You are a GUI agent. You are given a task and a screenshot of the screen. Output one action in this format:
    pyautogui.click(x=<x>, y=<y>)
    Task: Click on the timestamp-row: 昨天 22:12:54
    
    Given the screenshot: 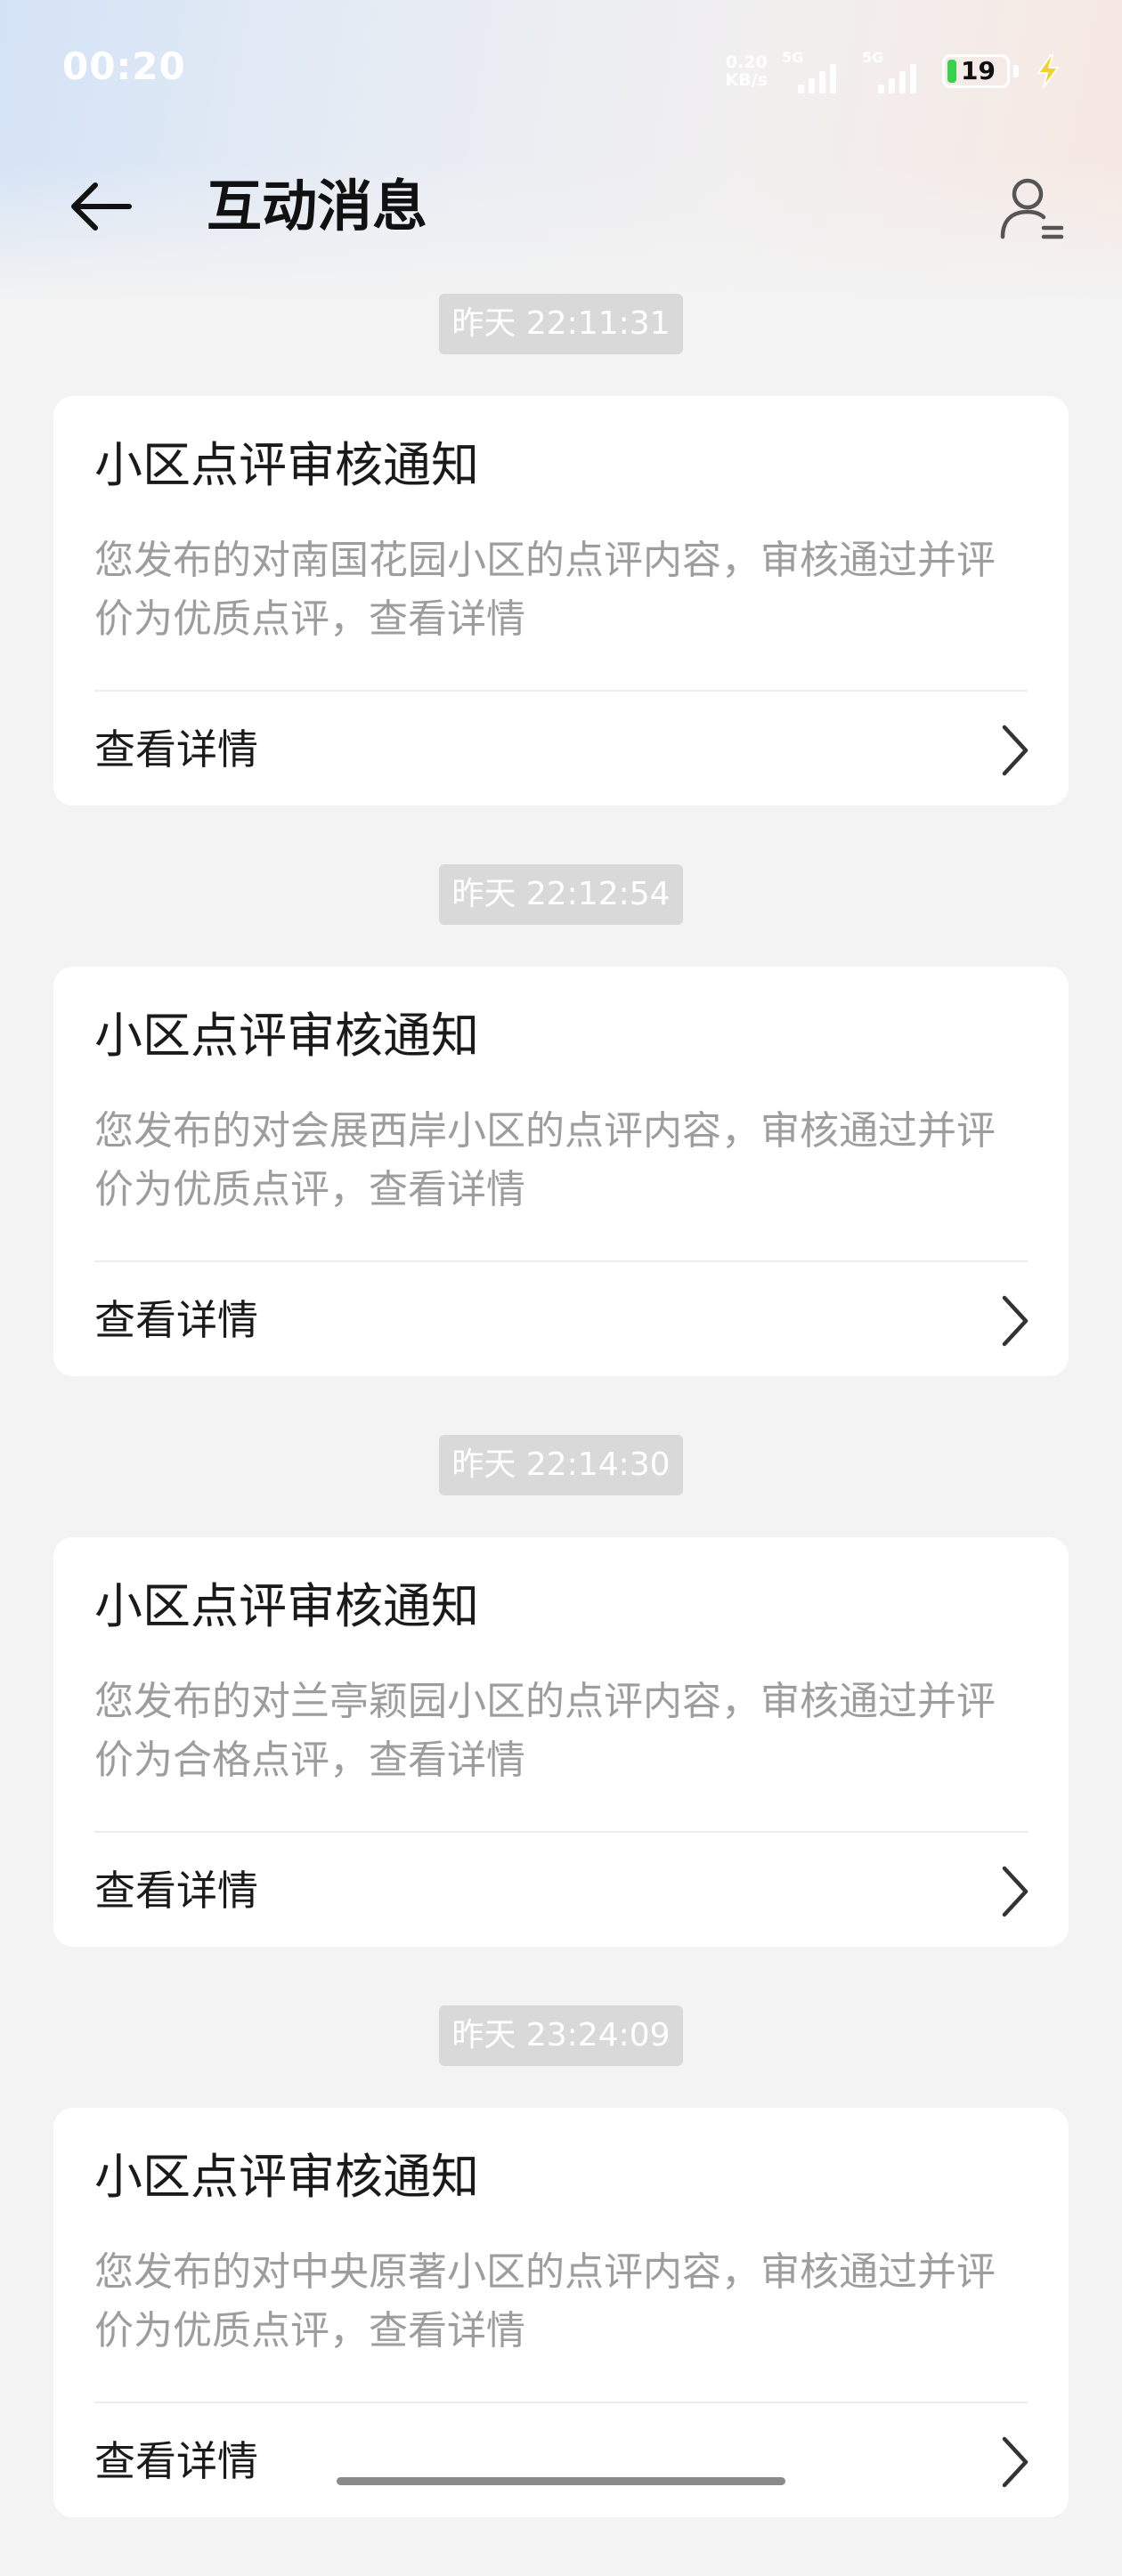 What is the action you would take?
    pyautogui.click(x=561, y=895)
    